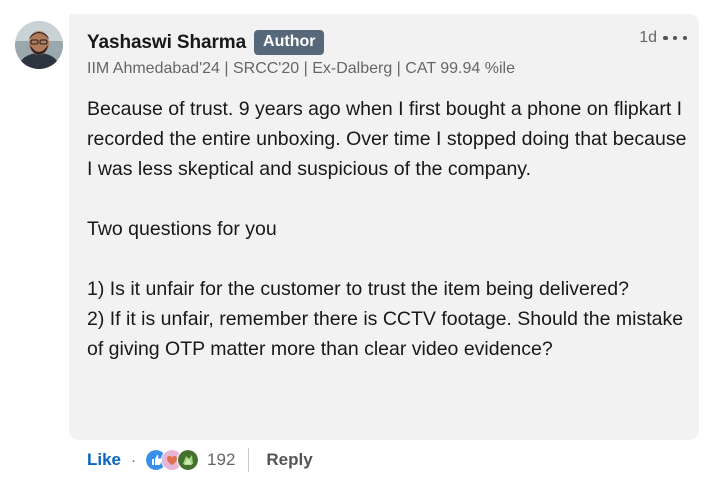 Image resolution: width=713 pixels, height=480 pixels. I want to click on comment-actions: Like · 192 Reply, so click(200, 460).